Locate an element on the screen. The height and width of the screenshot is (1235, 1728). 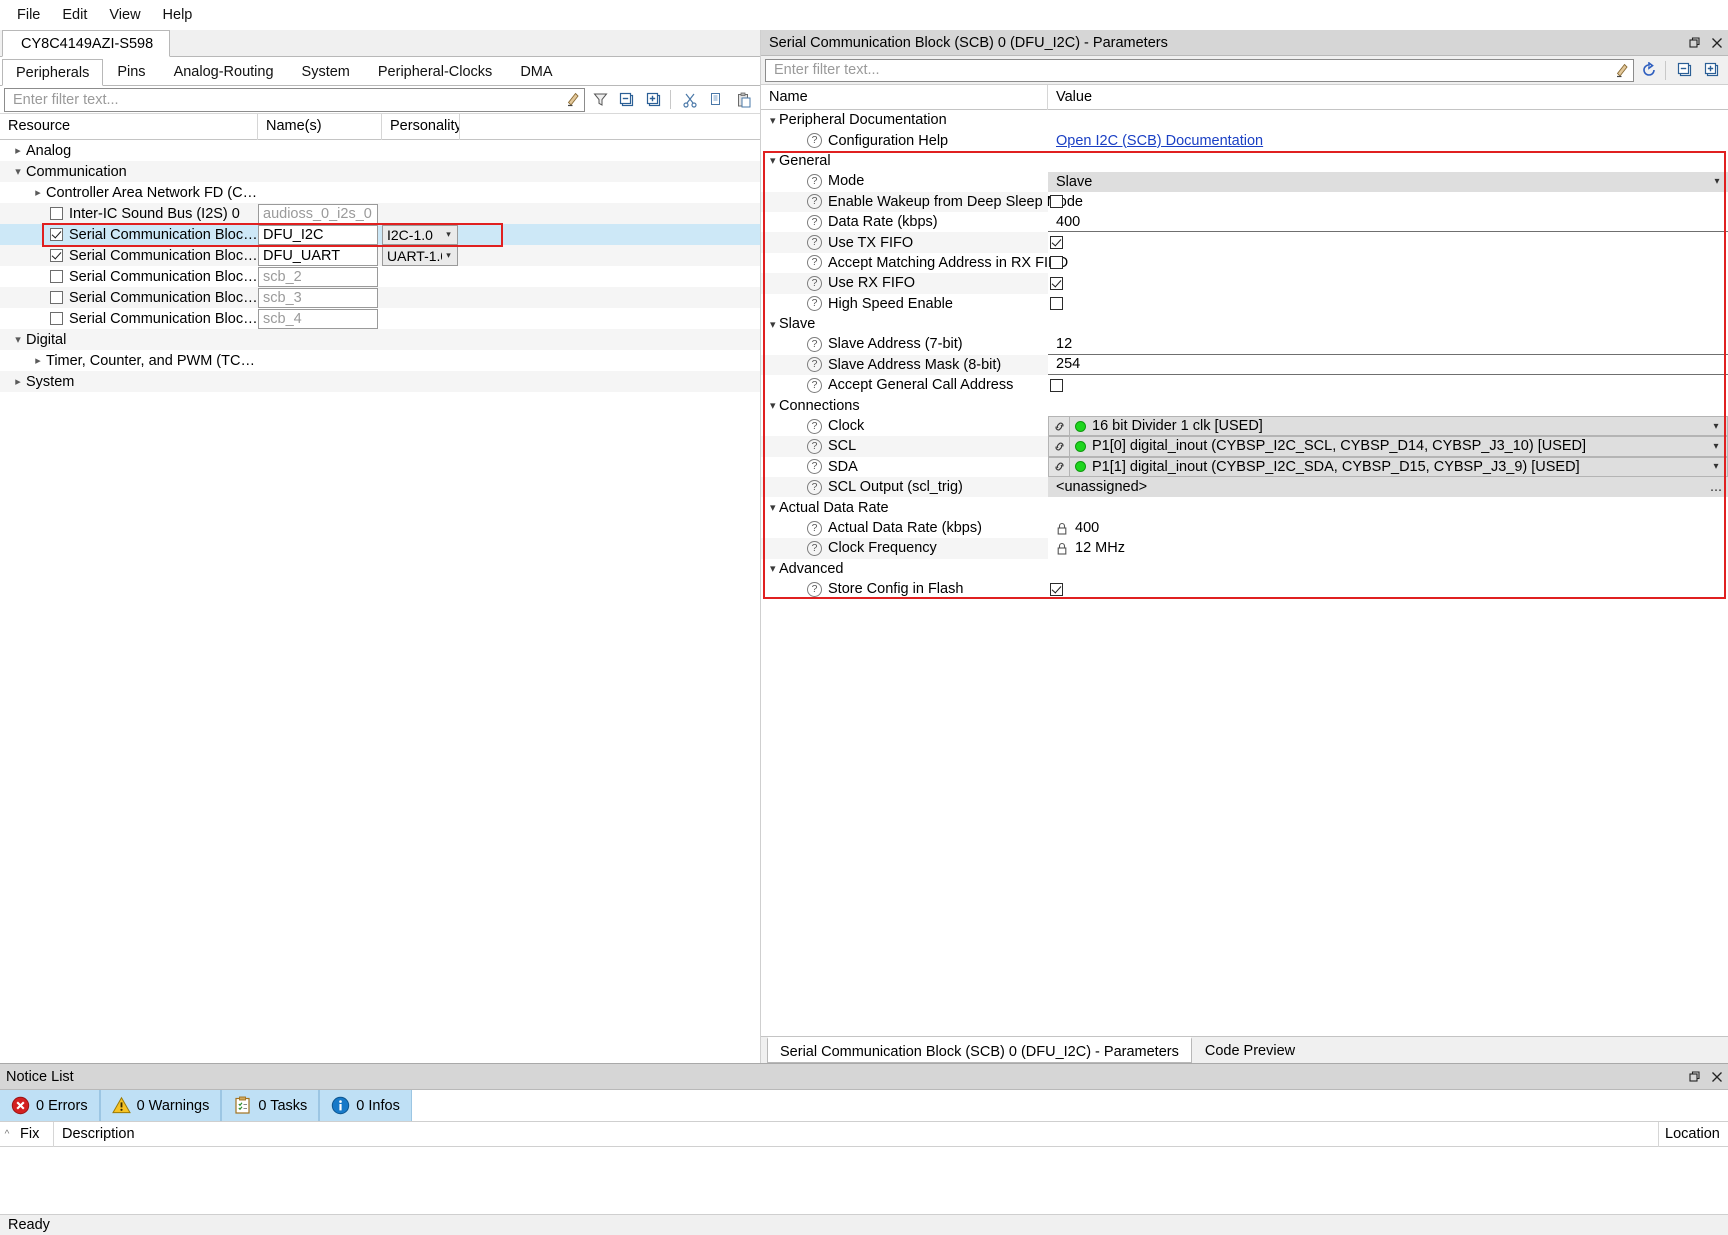
menu-file: File is located at coordinates (28, 15).